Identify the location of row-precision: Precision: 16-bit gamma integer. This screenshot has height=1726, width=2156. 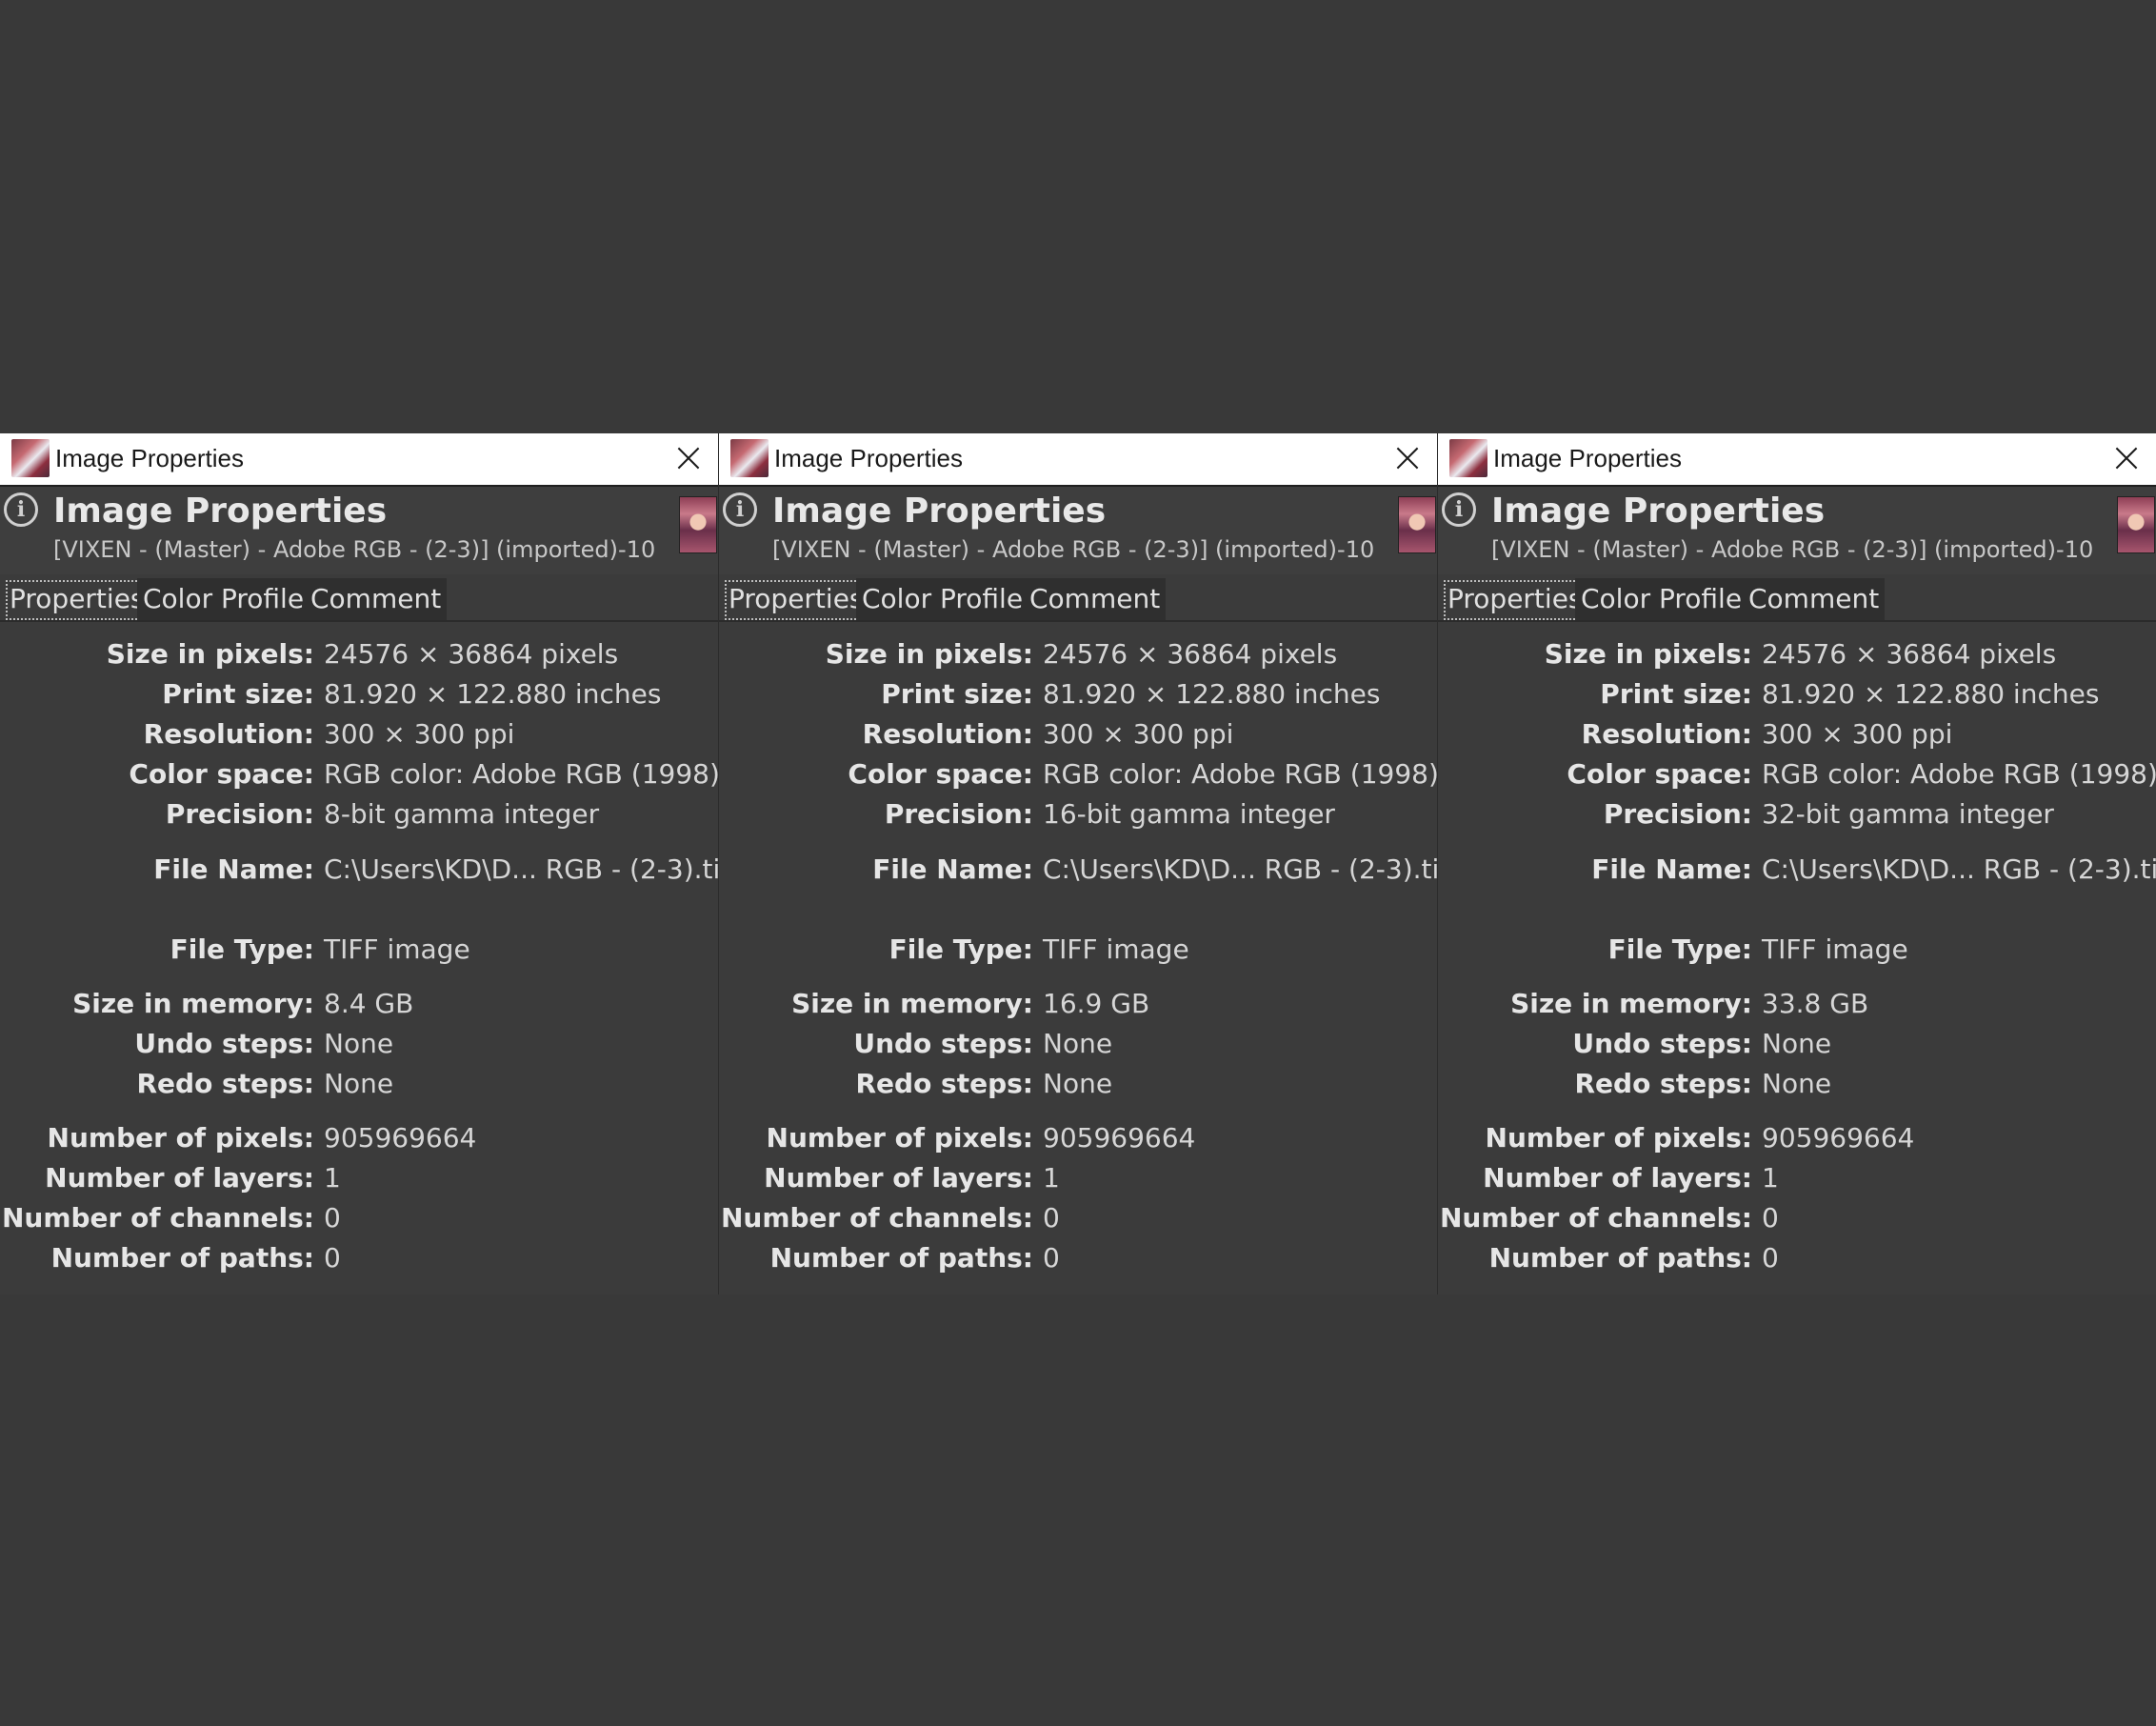
(1079, 814).